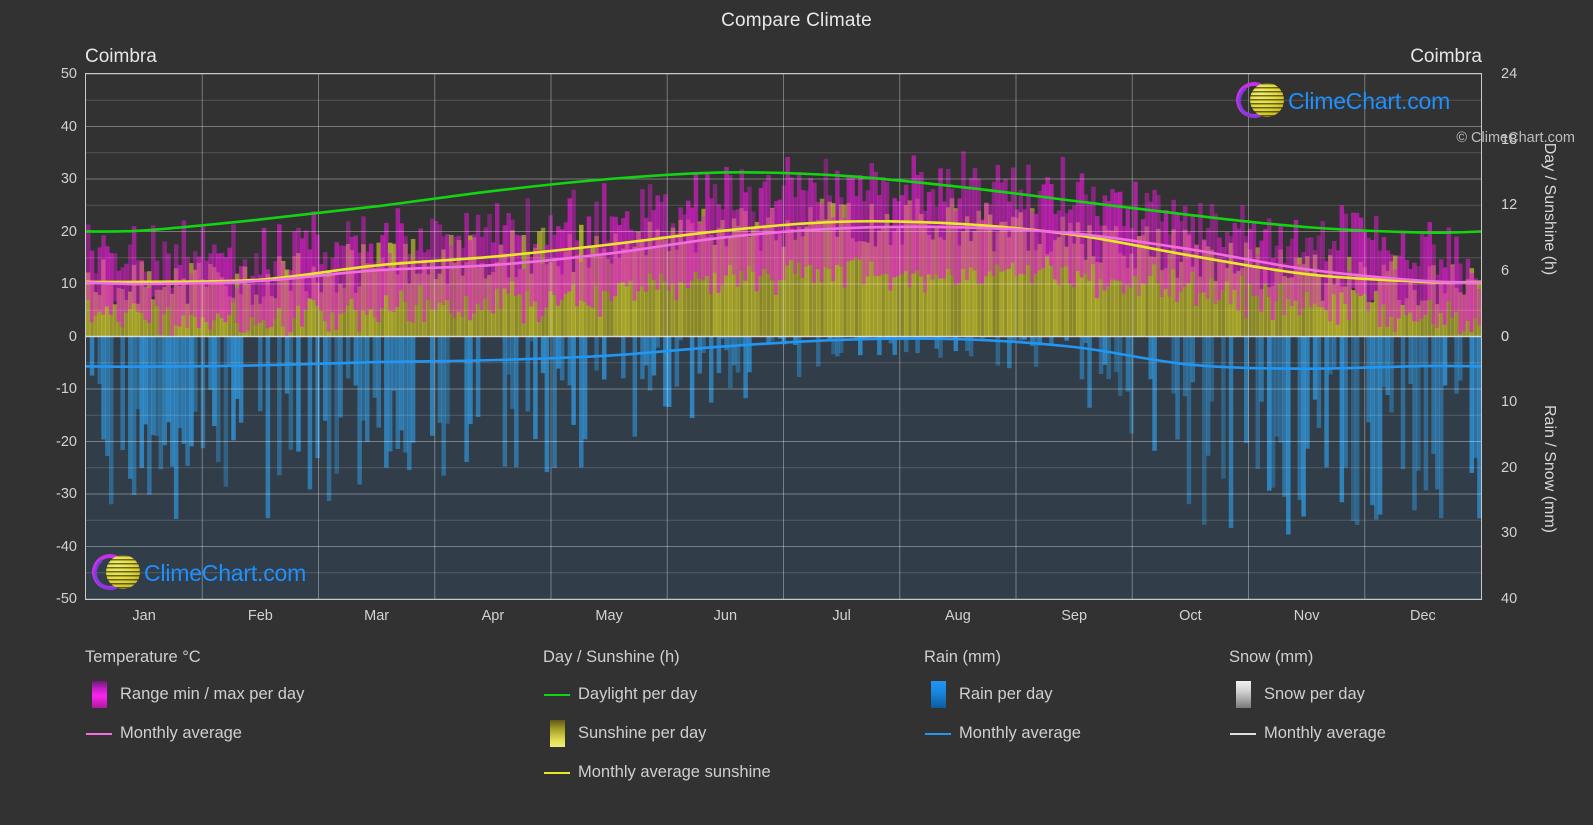 The height and width of the screenshot is (825, 1593). I want to click on legend-item: Sunshine per day, so click(657, 733).